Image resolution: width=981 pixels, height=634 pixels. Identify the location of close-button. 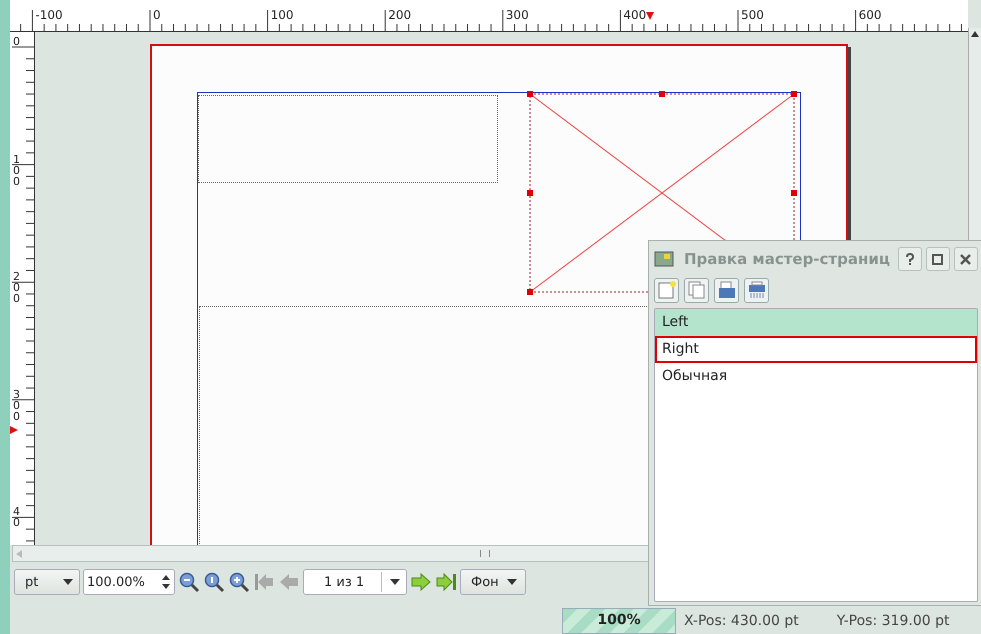
(966, 259).